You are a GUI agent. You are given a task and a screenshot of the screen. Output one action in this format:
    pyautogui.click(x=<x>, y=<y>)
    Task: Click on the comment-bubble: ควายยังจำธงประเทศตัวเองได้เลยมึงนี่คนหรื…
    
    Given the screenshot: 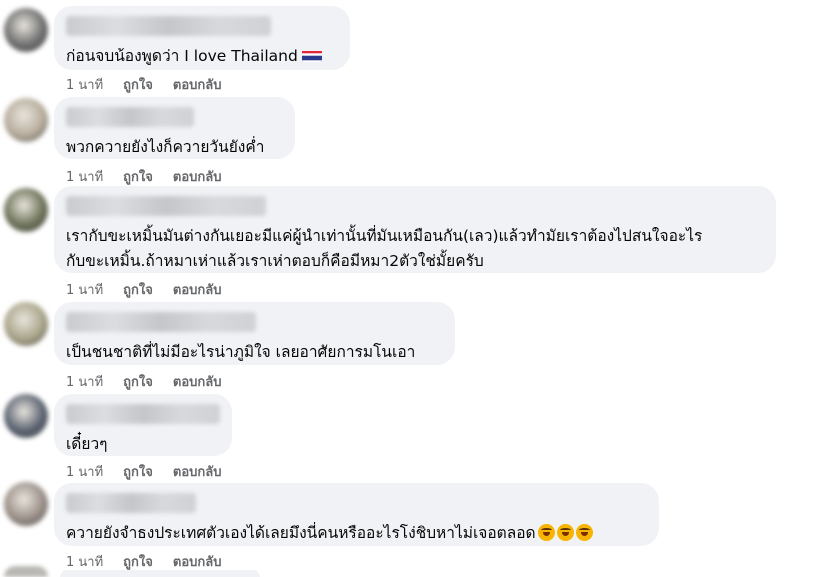 What is the action you would take?
    pyautogui.click(x=356, y=514)
    